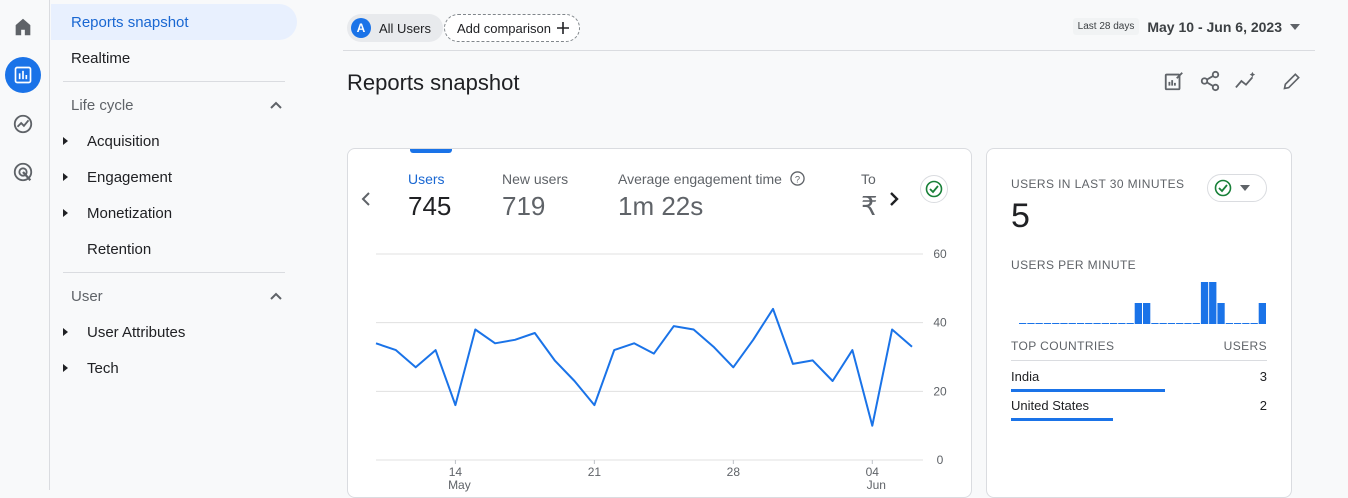 This screenshot has width=1348, height=498. I want to click on x-tick-label: 04, so click(873, 472).